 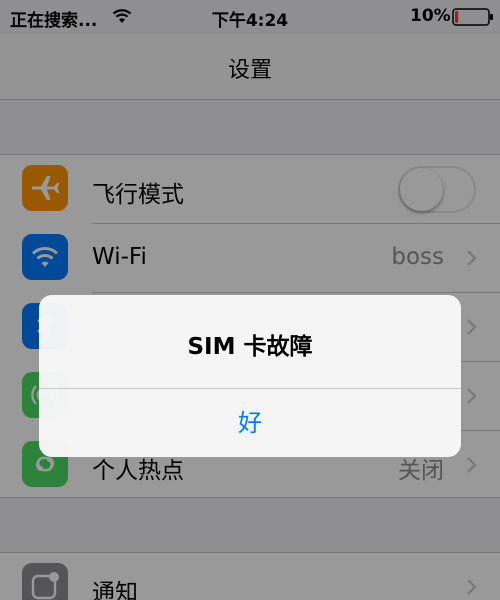 I want to click on alert-title: SIM 卡故障, so click(x=250, y=347).